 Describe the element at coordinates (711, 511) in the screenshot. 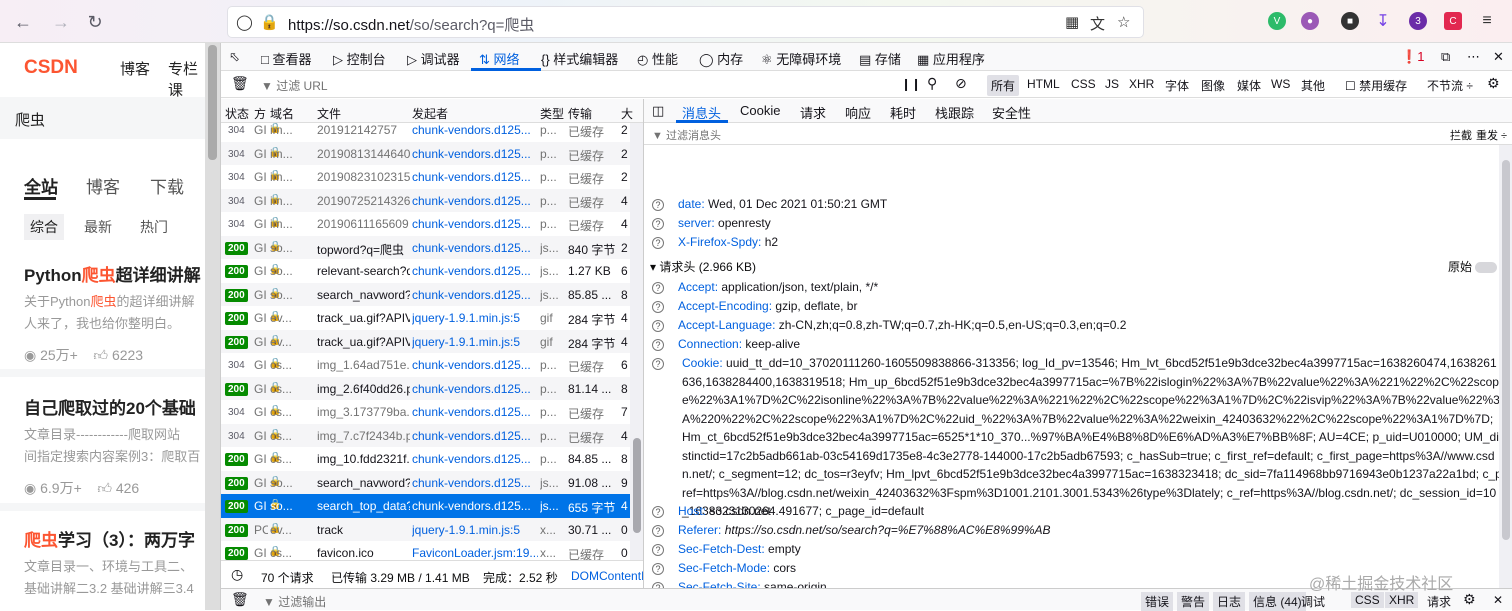

I see `header-row: ? Host: so.csdn.net` at that location.